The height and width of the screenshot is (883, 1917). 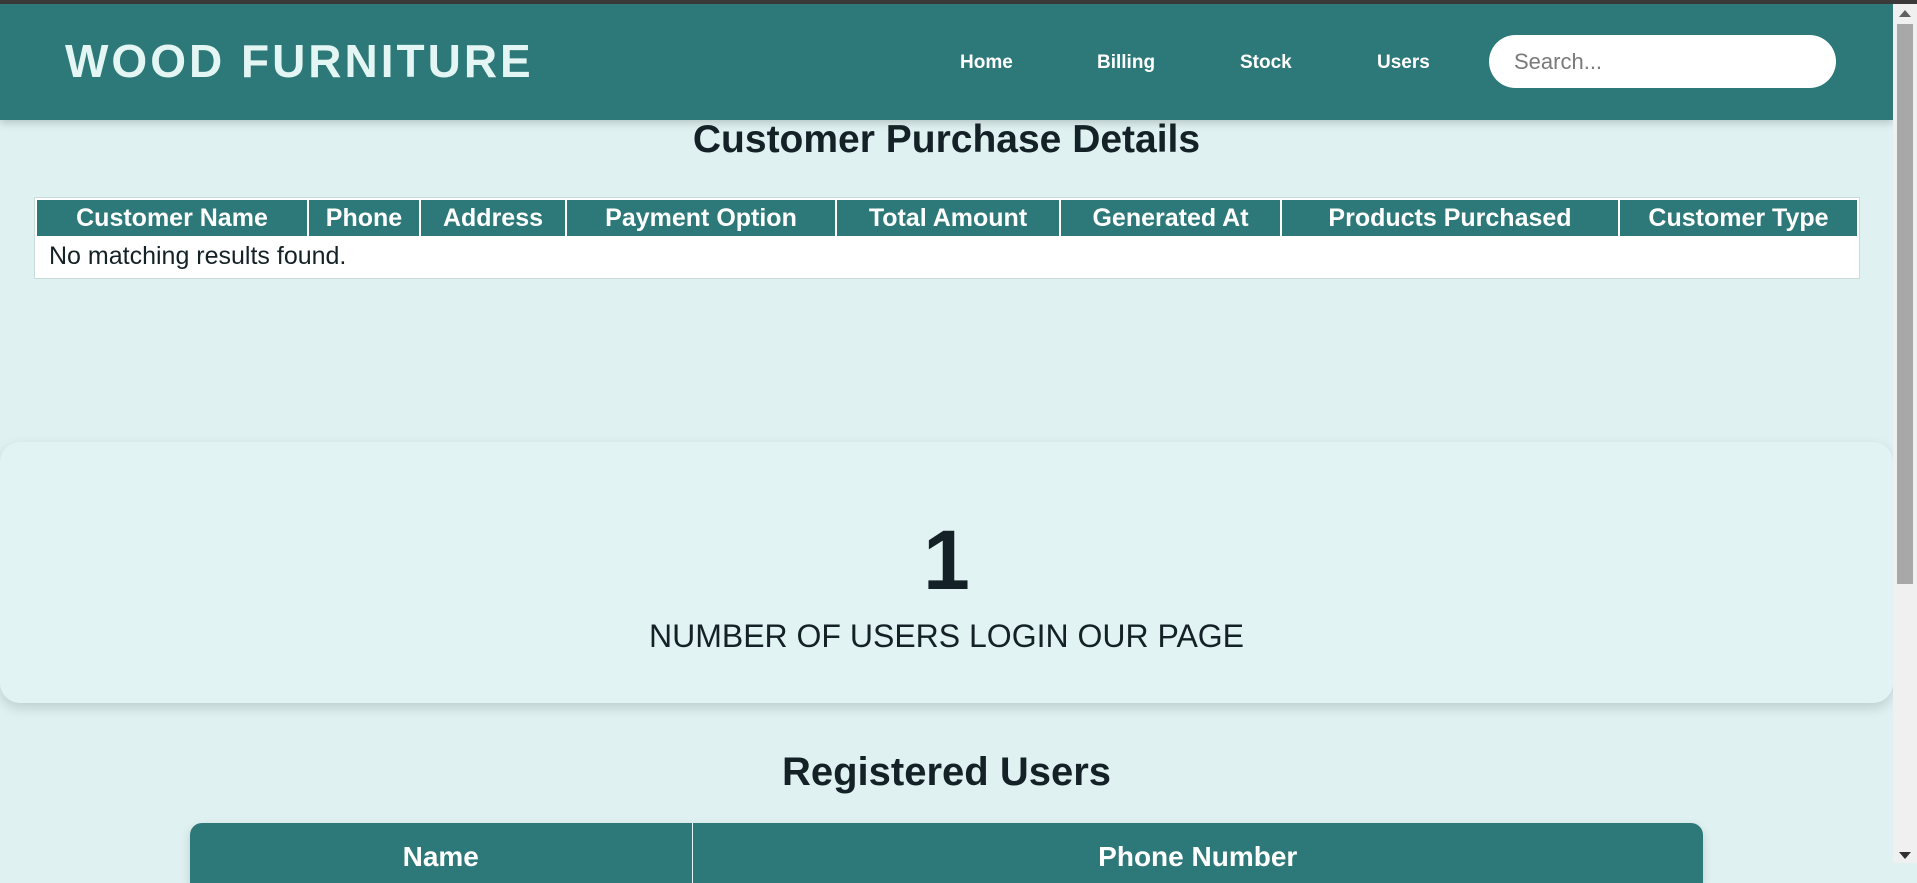 I want to click on col-total-amount: Total Amount, so click(x=948, y=218).